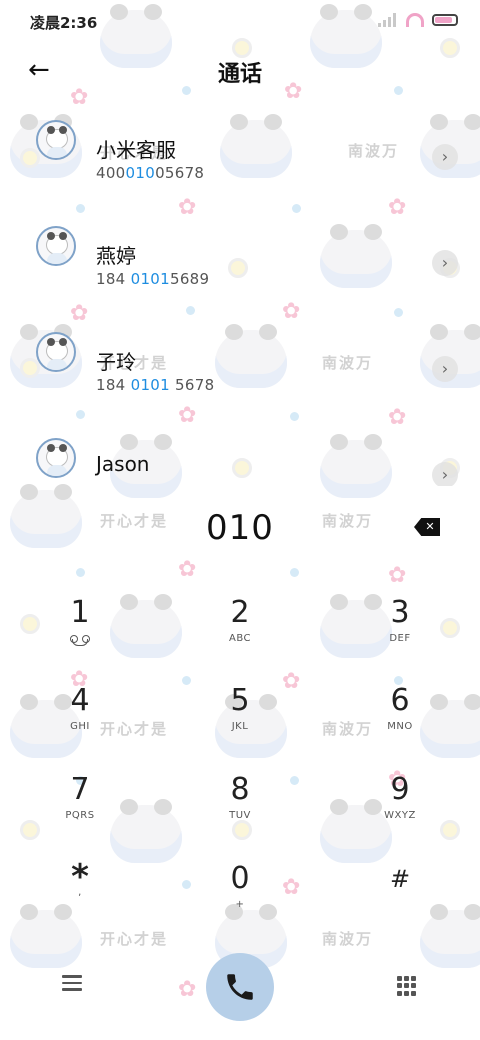  I want to click on key-letters: DEF, so click(400, 638).